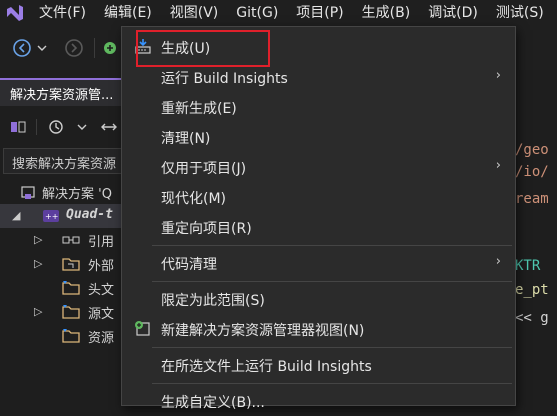  I want to click on tree-item-label: 引用, so click(101, 242).